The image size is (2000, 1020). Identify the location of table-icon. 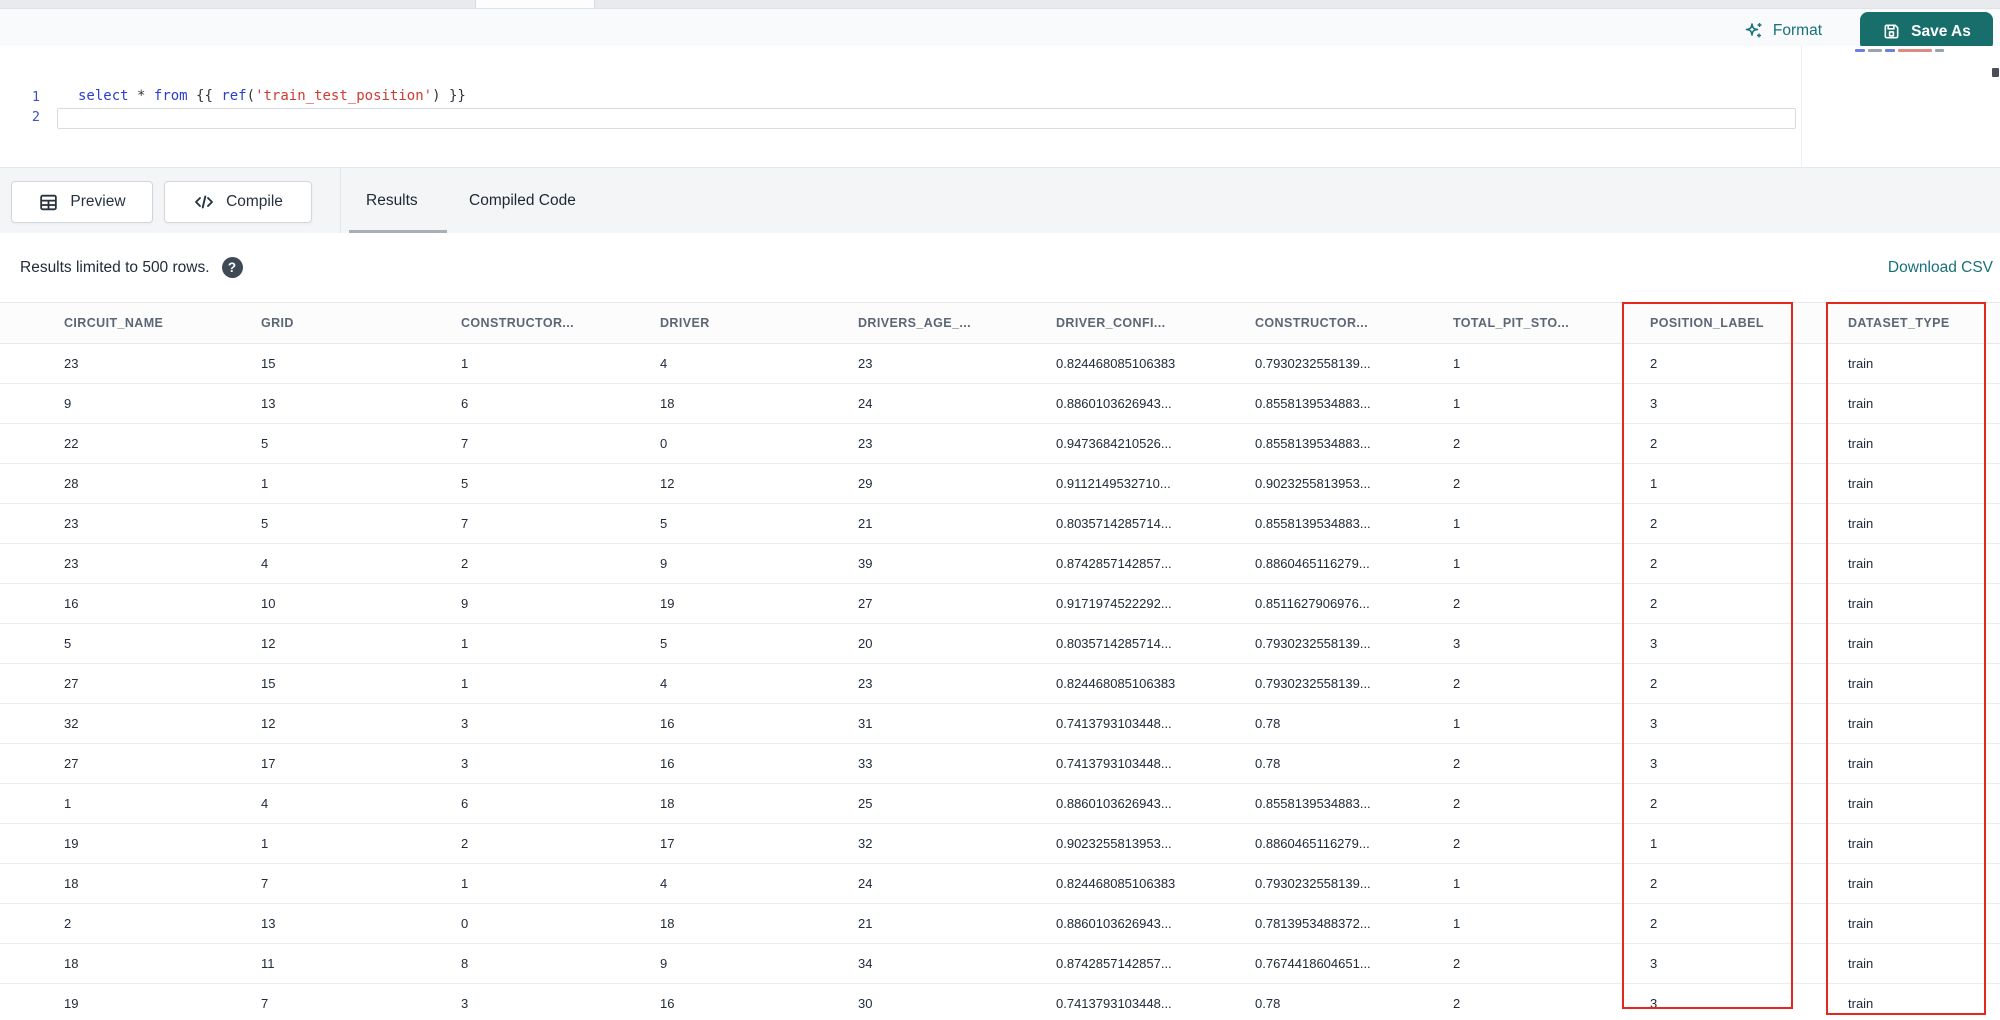
(48, 202).